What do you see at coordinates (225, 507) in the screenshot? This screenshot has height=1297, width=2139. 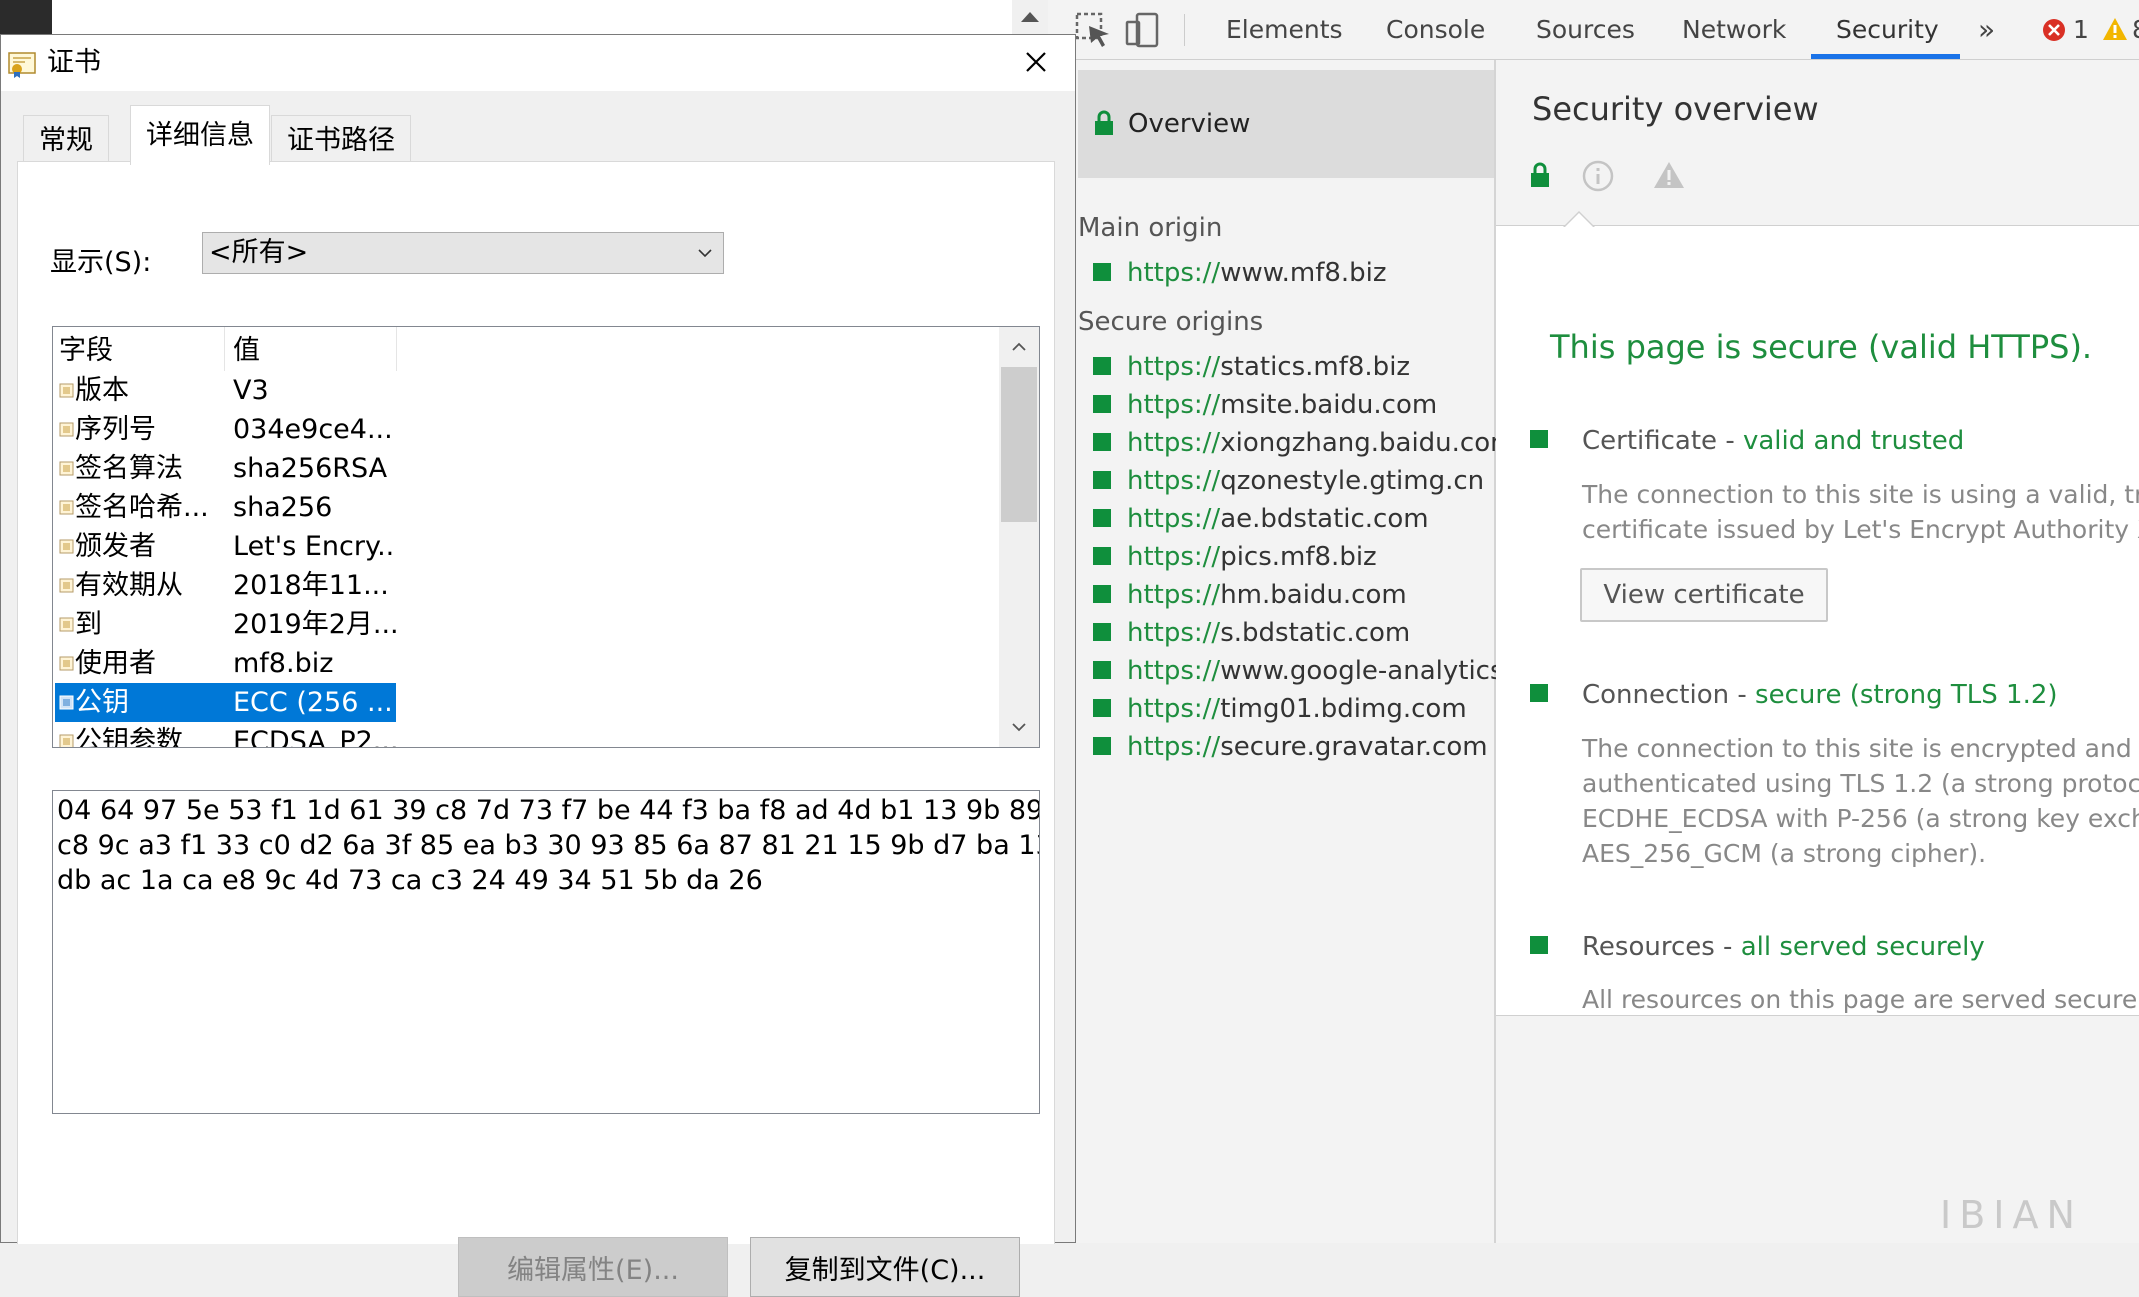 I see `field-row: 签名哈希... sha256` at bounding box center [225, 507].